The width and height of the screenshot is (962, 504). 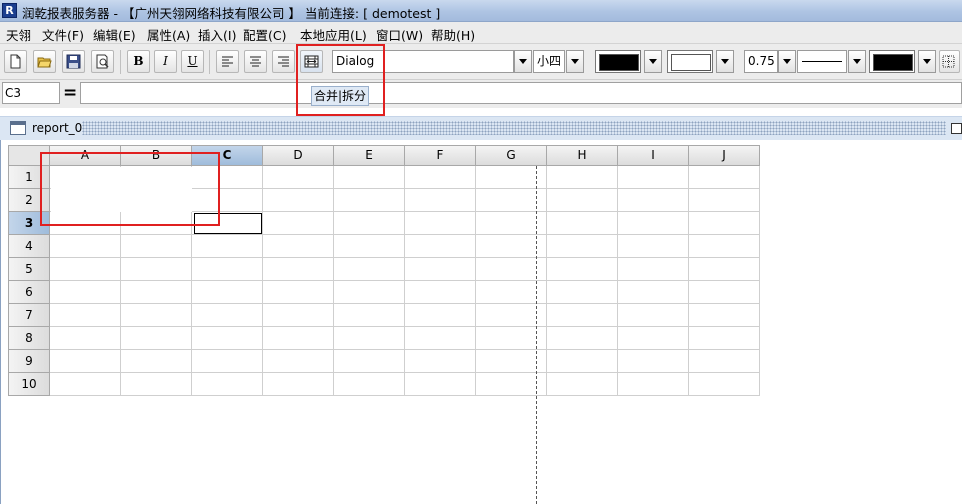 I want to click on line-style-icon, so click(x=822, y=61).